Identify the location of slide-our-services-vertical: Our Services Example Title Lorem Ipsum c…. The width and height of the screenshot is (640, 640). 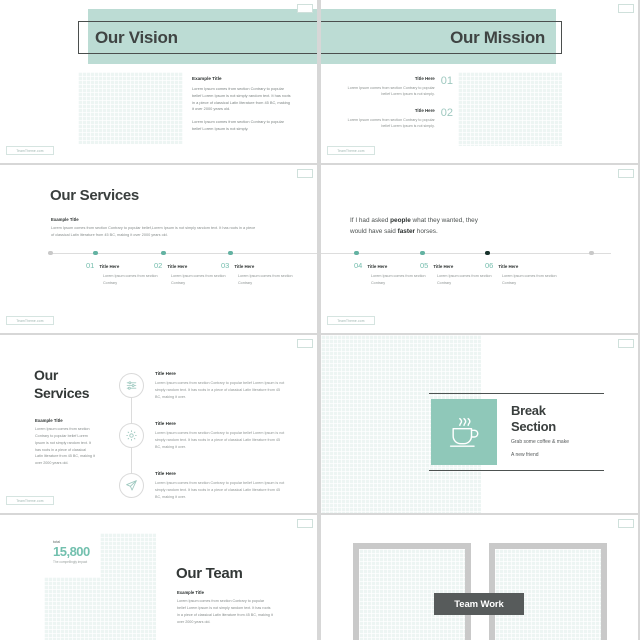
(159, 424).